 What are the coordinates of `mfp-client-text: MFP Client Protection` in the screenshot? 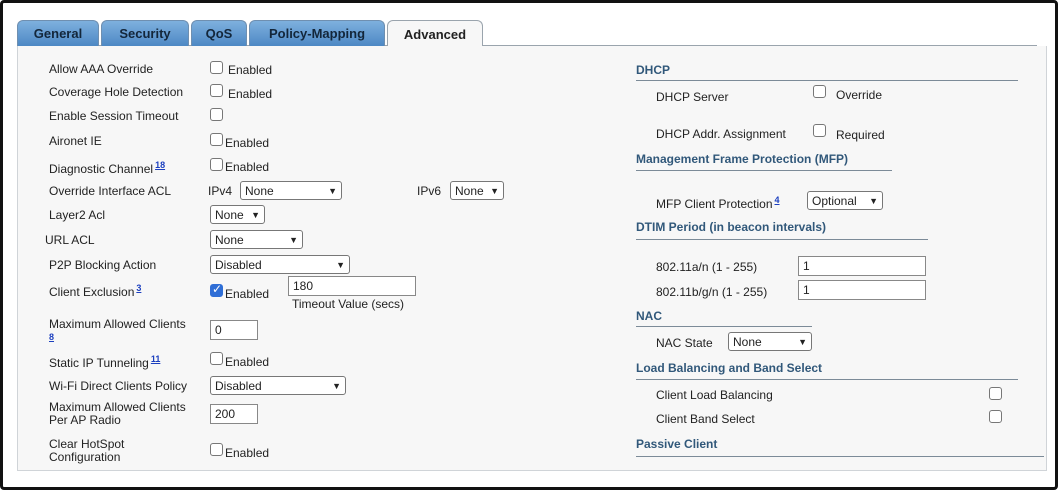 It's located at (714, 204).